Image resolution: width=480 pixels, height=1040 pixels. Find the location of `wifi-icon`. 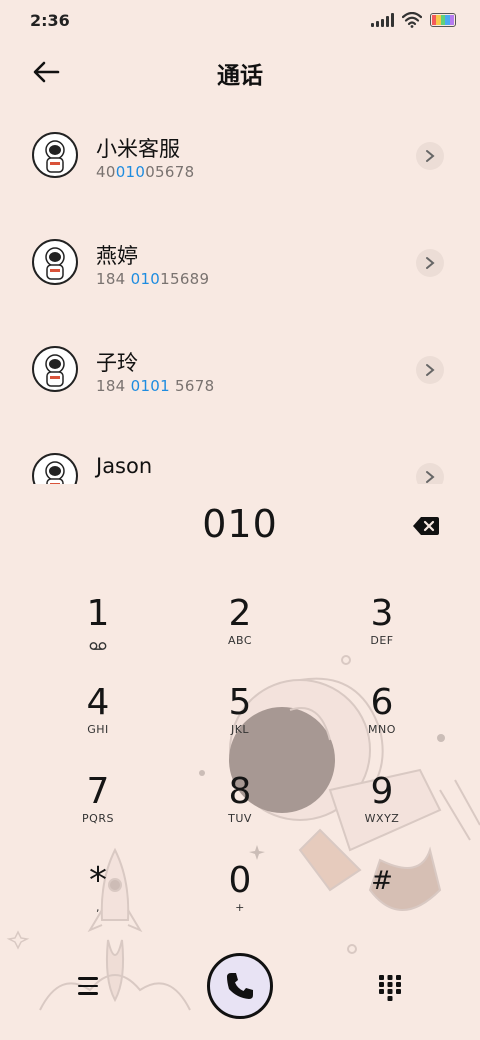

wifi-icon is located at coordinates (412, 20).